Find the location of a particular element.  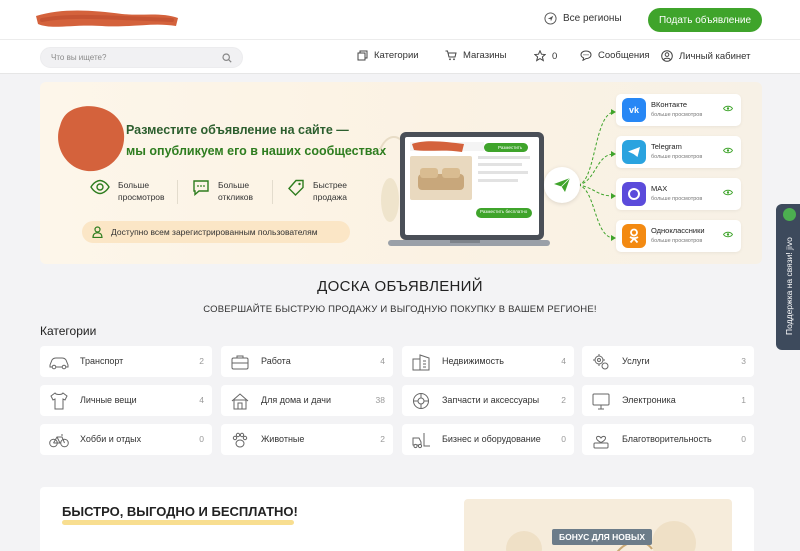

category-services: Услуги 3 is located at coordinates (668, 361).